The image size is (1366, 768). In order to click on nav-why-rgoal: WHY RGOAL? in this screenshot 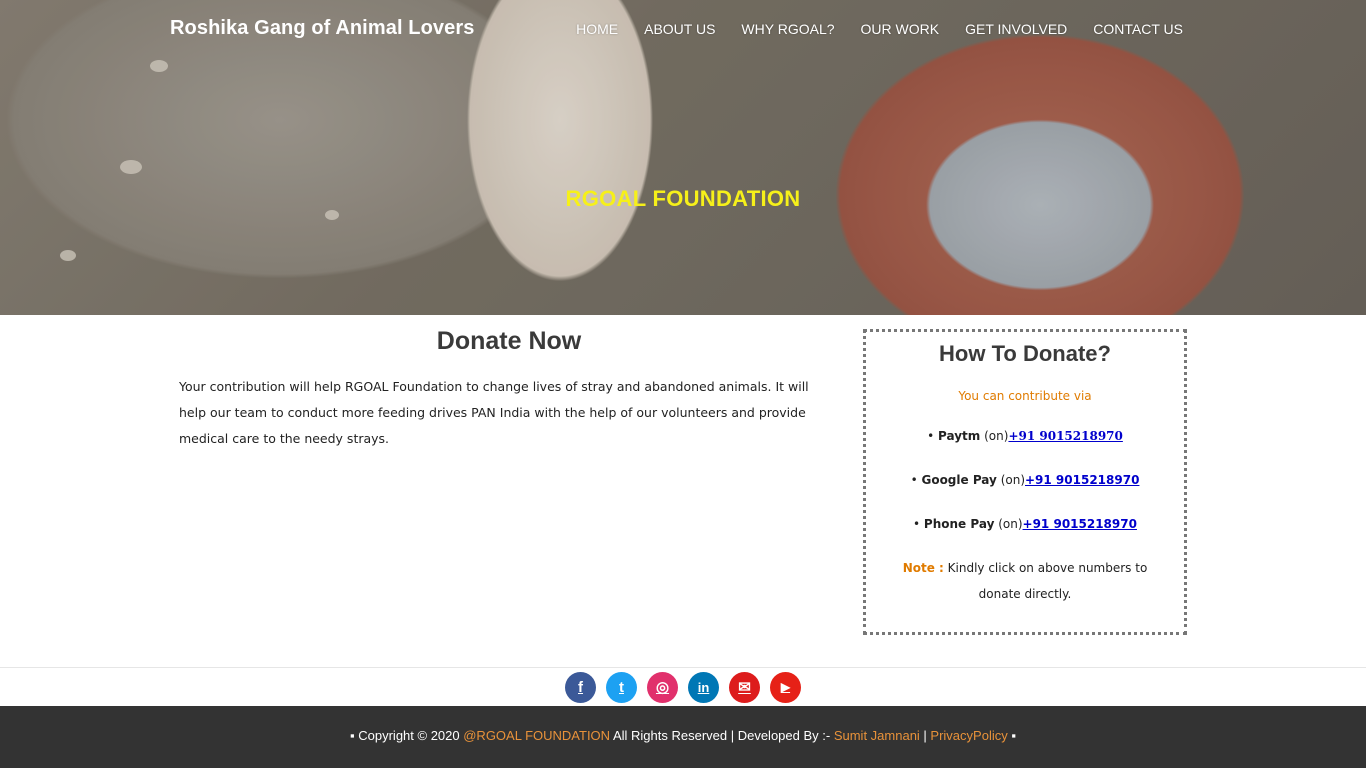, I will do `click(787, 29)`.